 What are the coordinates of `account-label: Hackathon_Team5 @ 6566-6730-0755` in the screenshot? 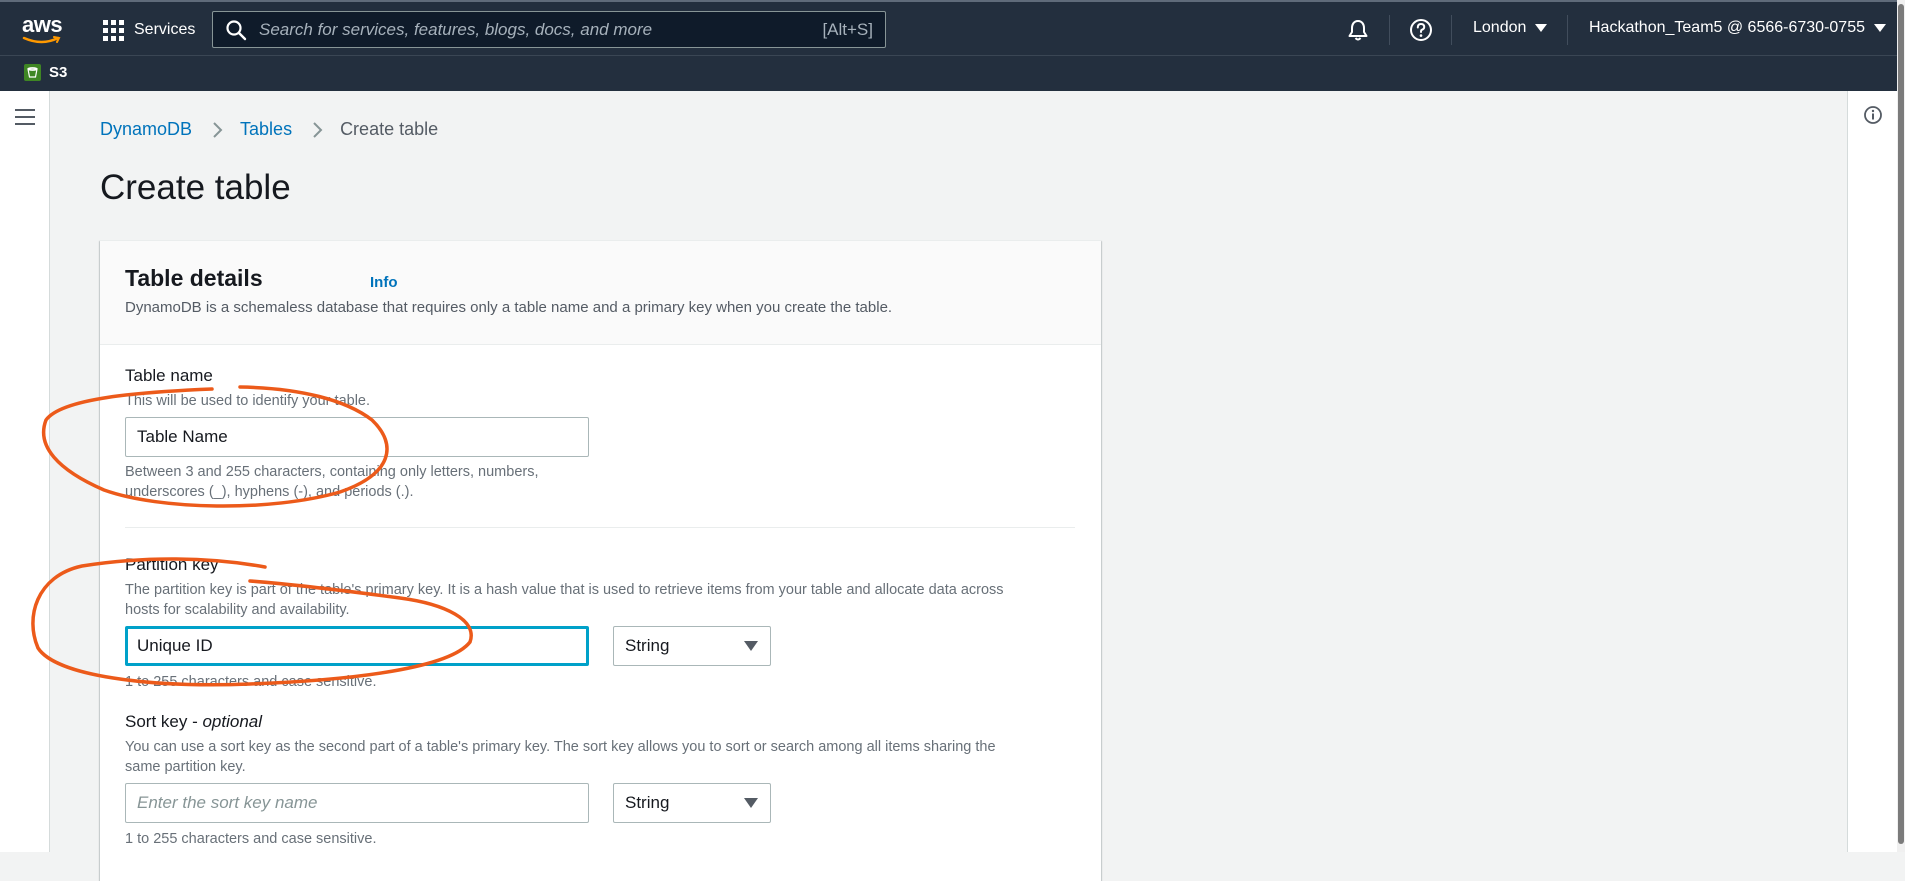 It's located at (1727, 27).